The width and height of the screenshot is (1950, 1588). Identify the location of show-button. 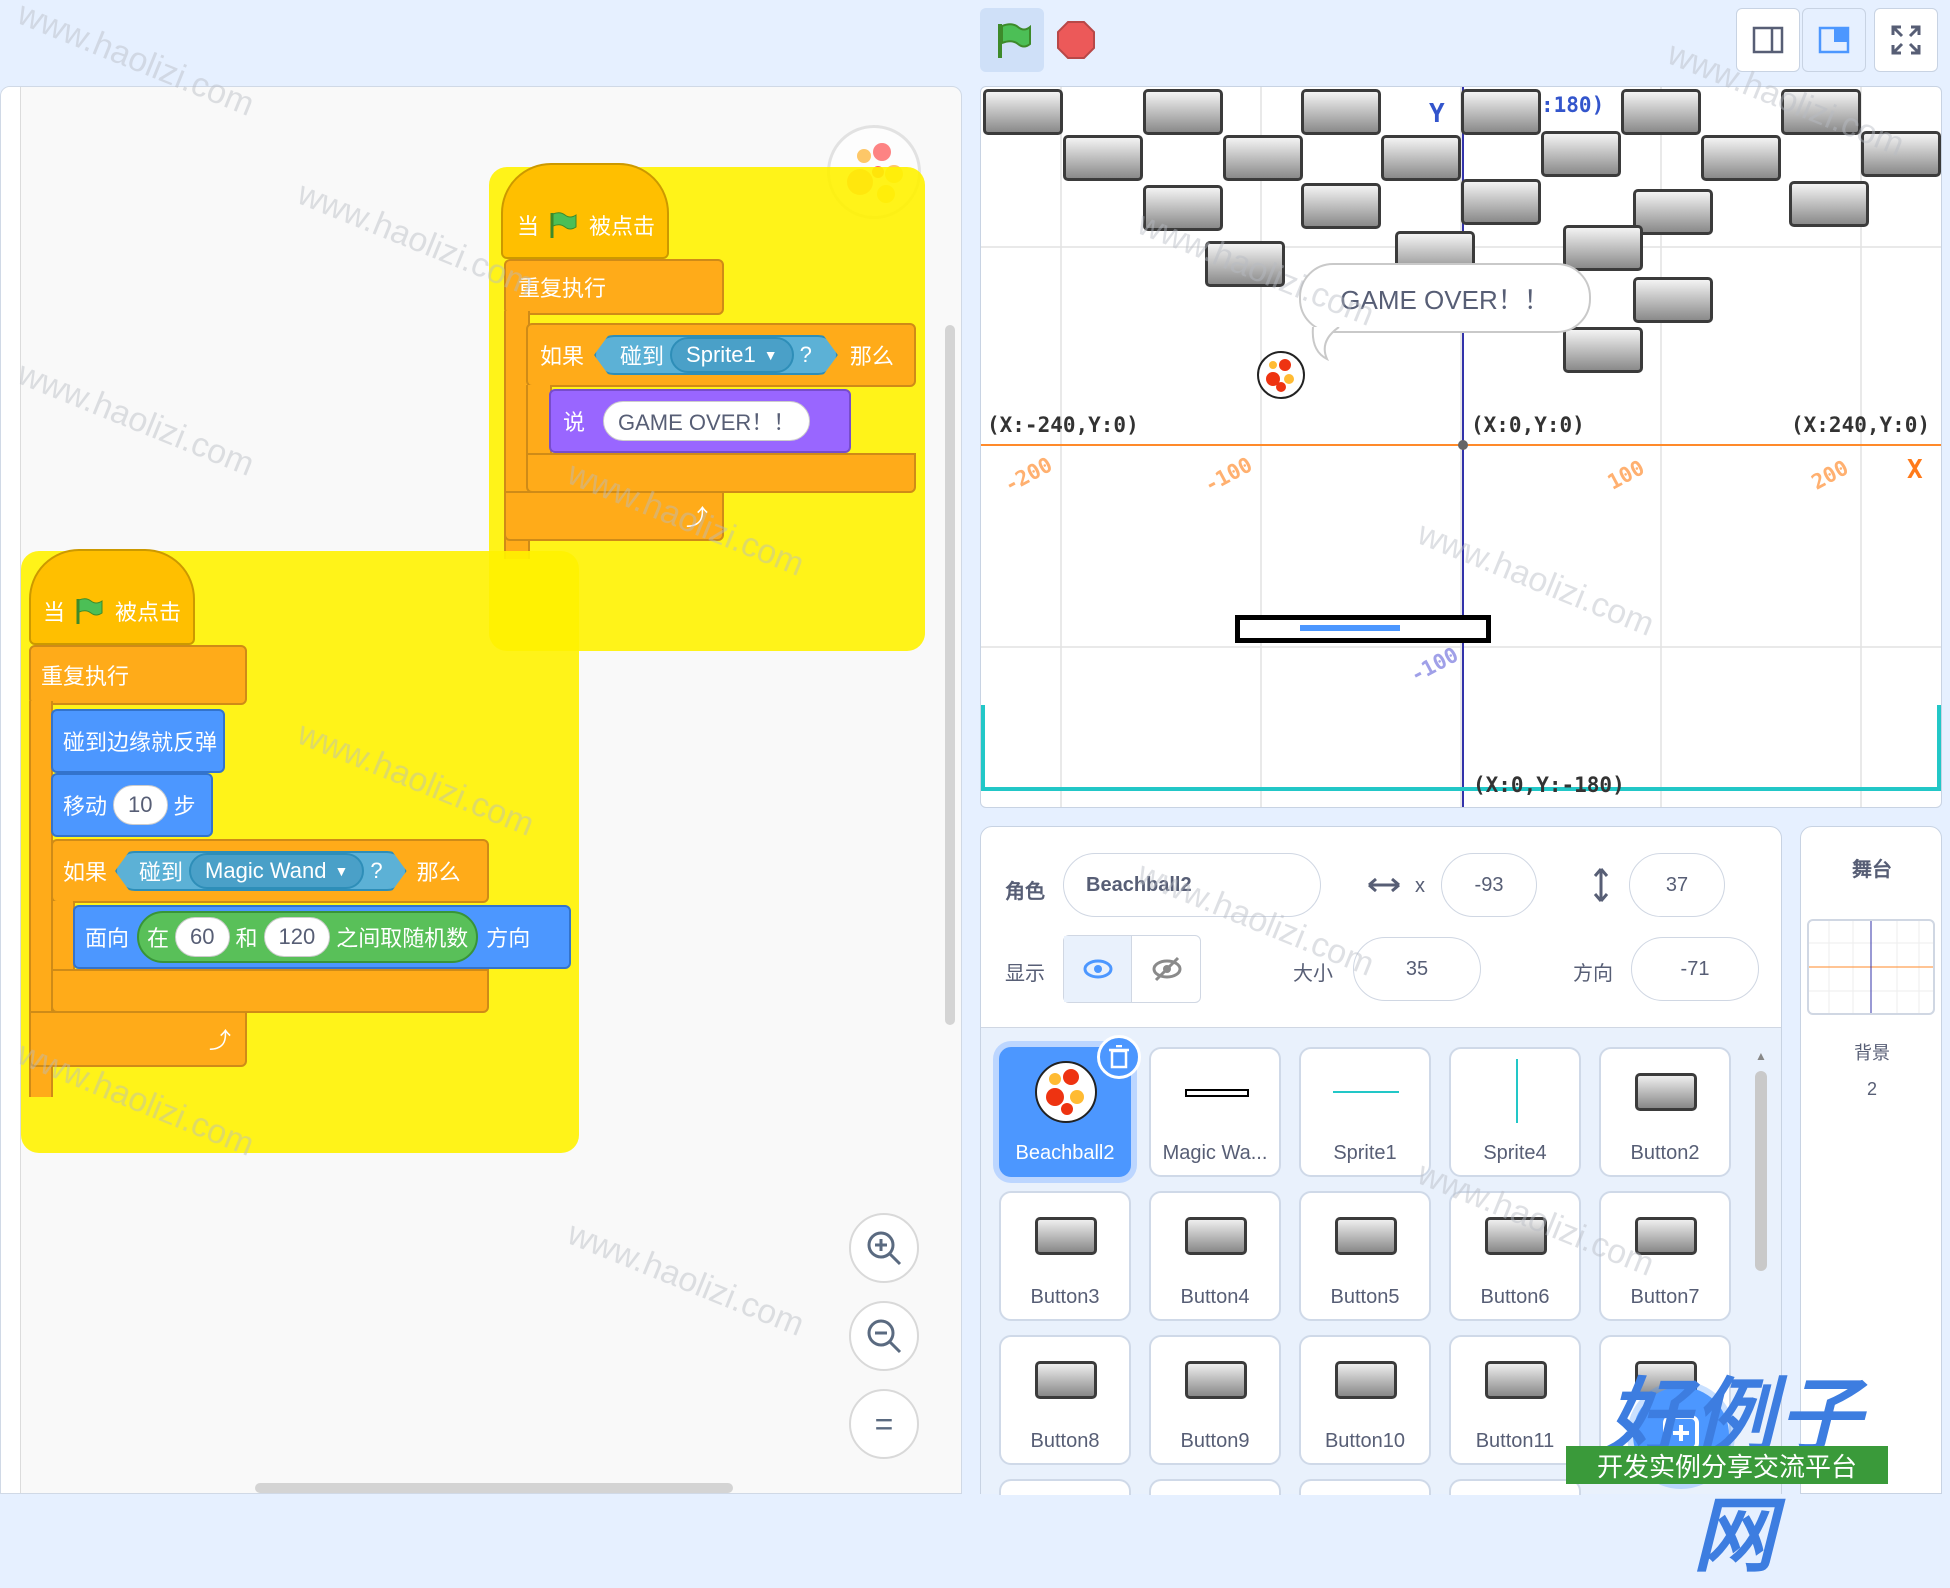
(1098, 969).